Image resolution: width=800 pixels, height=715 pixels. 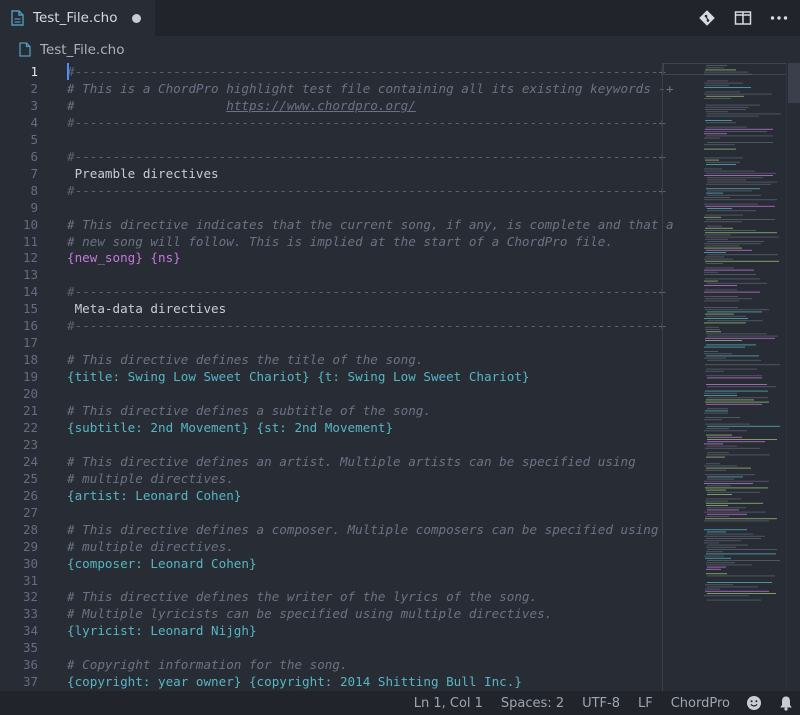 I want to click on code-line: 9, so click(x=400, y=207).